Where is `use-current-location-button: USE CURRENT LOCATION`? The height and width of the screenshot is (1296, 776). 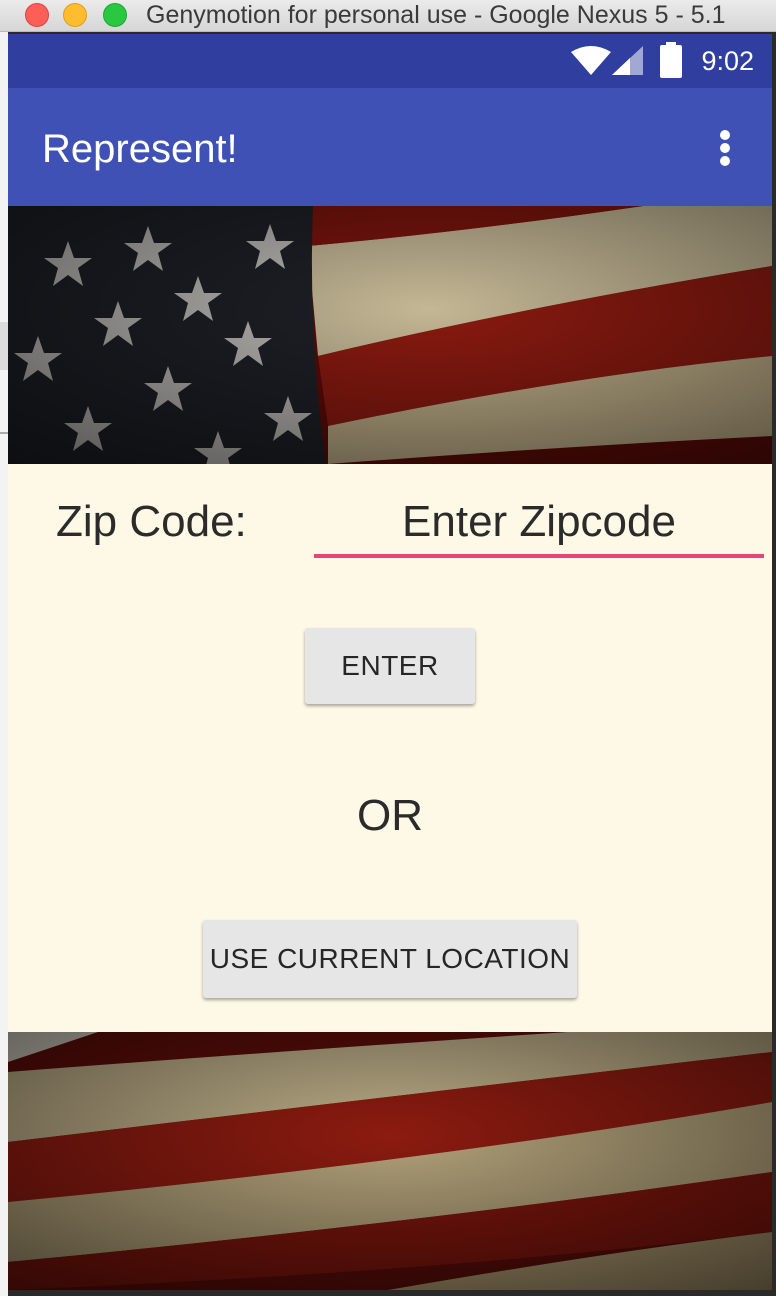 use-current-location-button: USE CURRENT LOCATION is located at coordinates (390, 959).